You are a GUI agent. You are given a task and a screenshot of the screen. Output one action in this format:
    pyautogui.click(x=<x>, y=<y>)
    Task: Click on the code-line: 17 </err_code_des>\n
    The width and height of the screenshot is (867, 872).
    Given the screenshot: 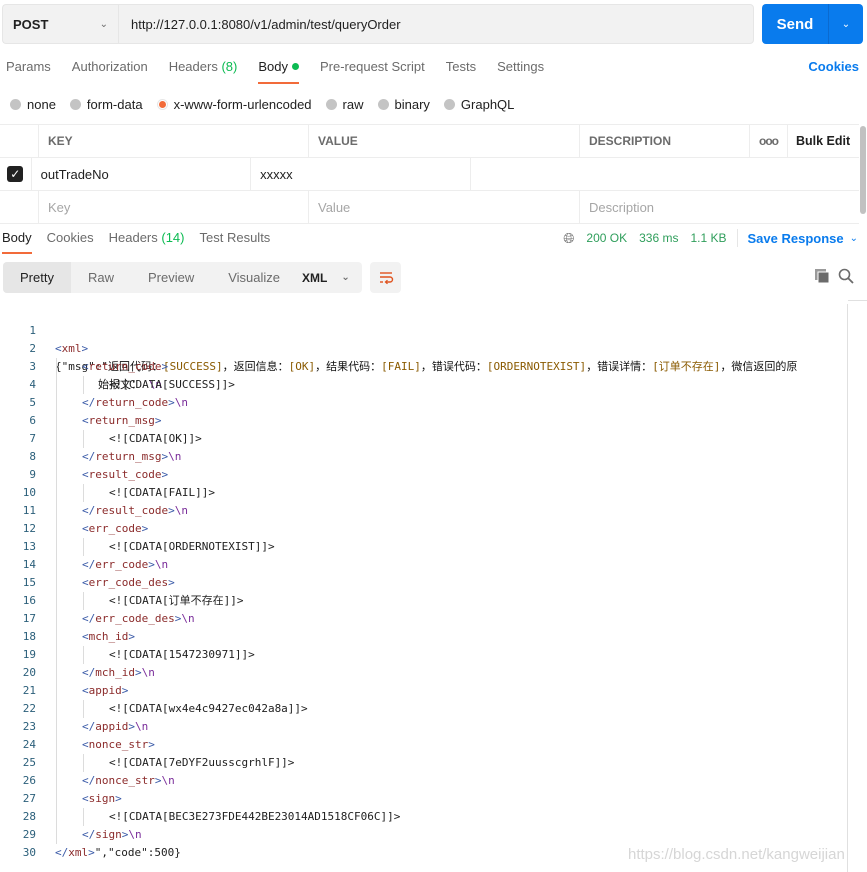 What is the action you would take?
    pyautogui.click(x=423, y=619)
    